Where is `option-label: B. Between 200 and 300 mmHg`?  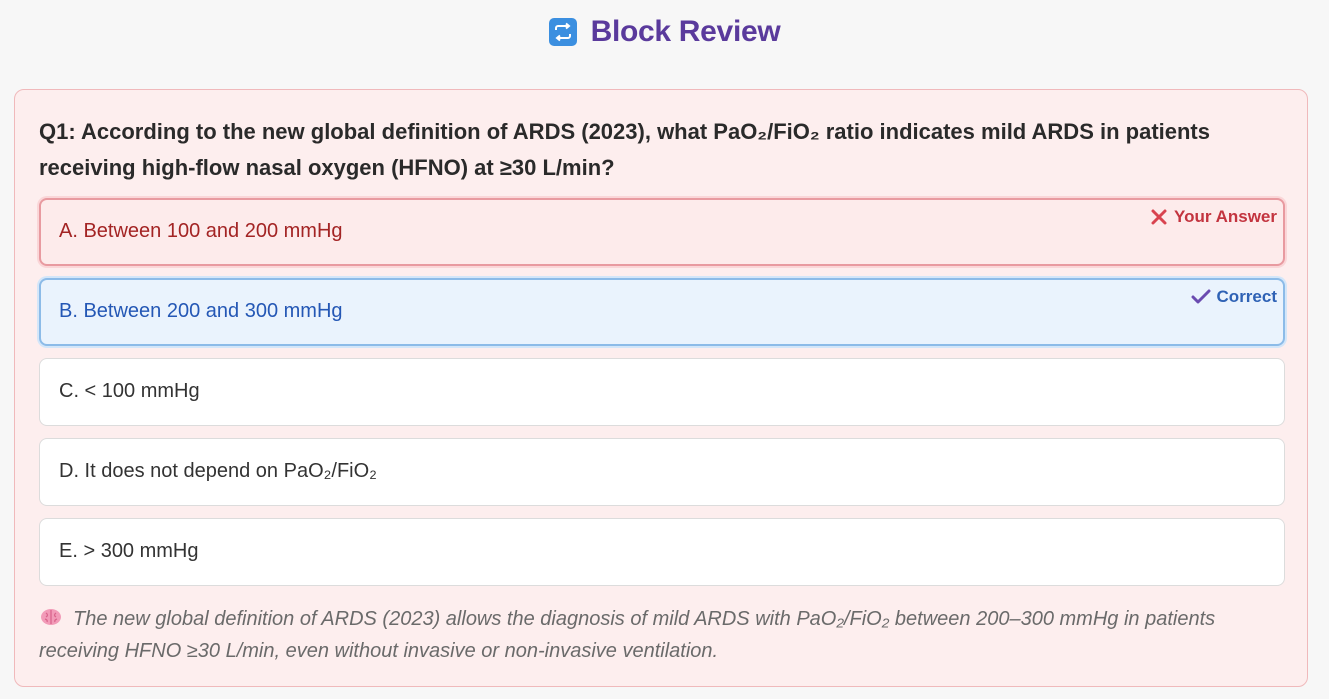 option-label: B. Between 200 and 300 mmHg is located at coordinates (201, 311).